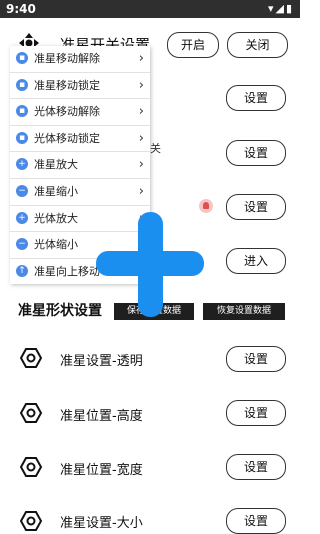  Describe the element at coordinates (56, 218) in the screenshot. I see `menu-item-label: 光体放大` at that location.